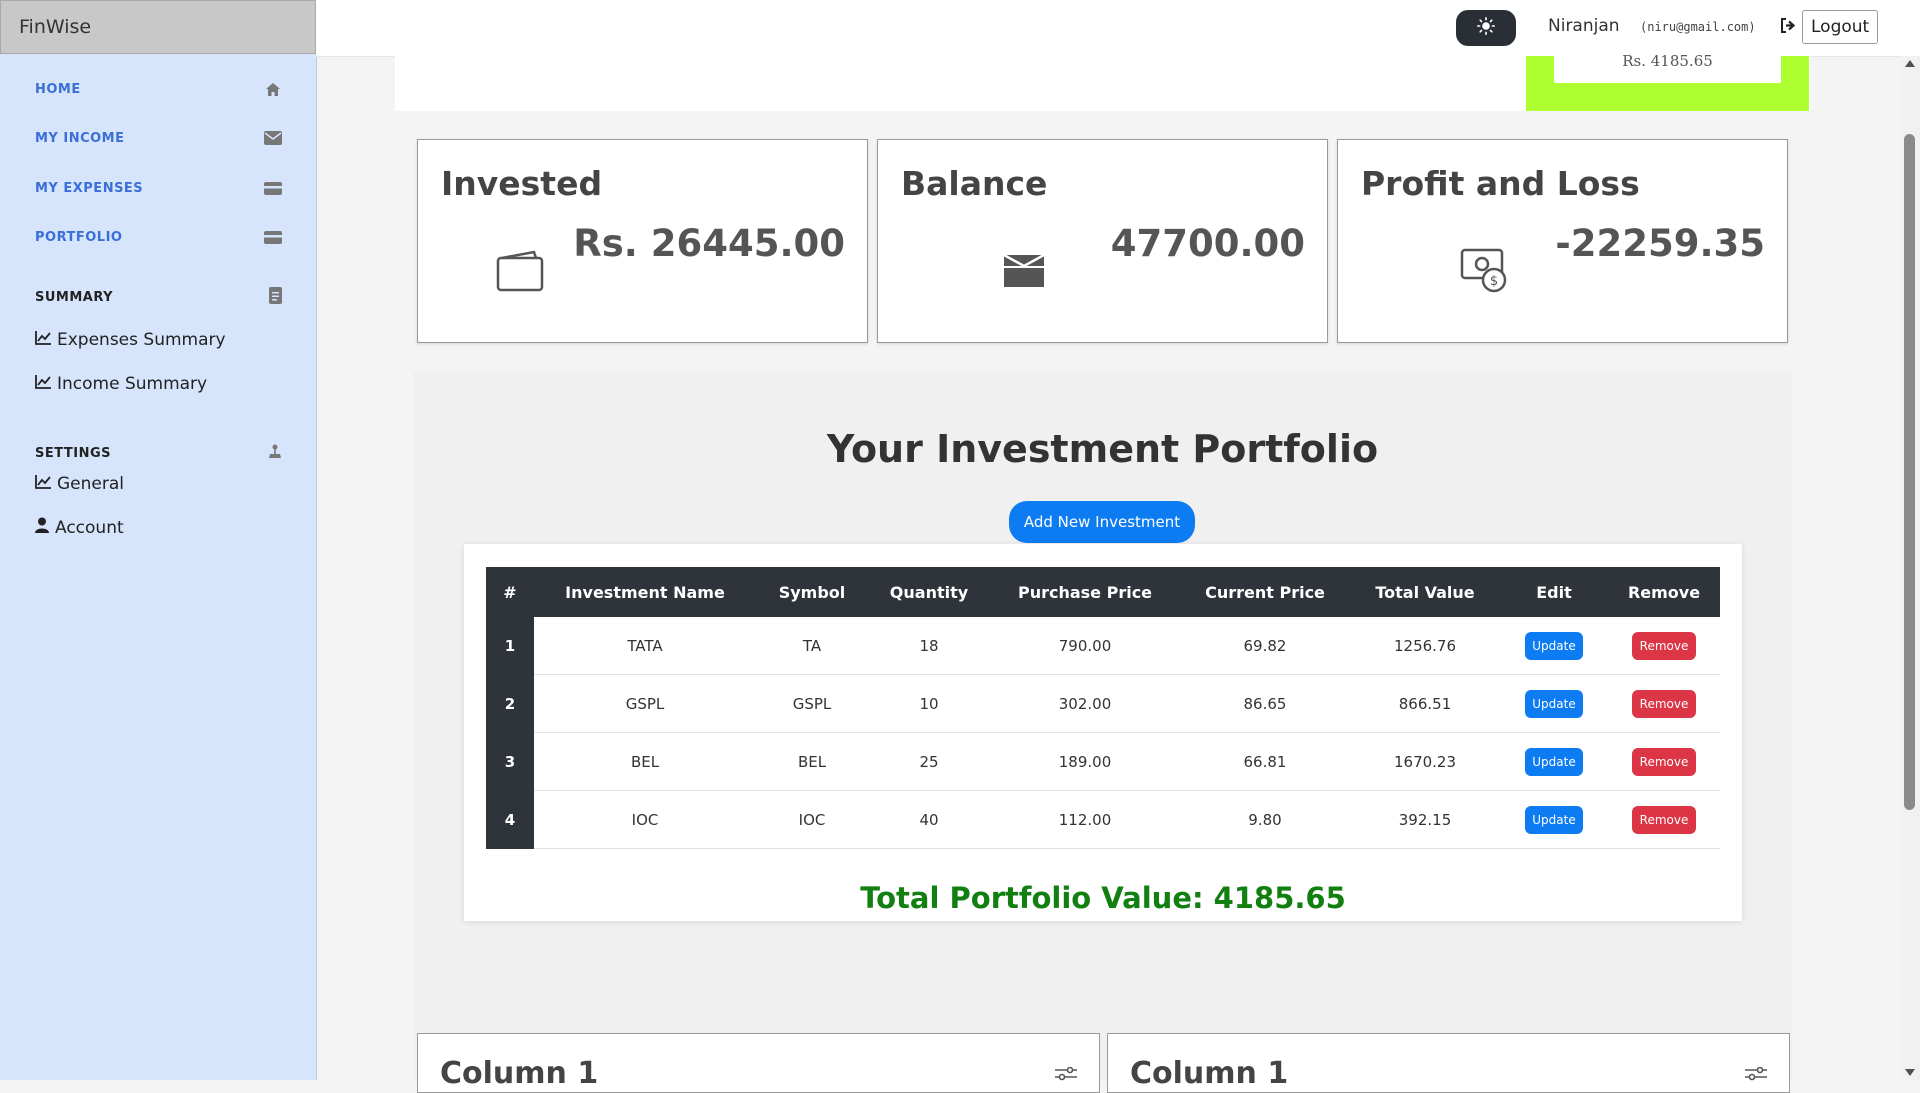 The image size is (1920, 1093). What do you see at coordinates (929, 646) in the screenshot?
I see `investment-quantity: 18` at bounding box center [929, 646].